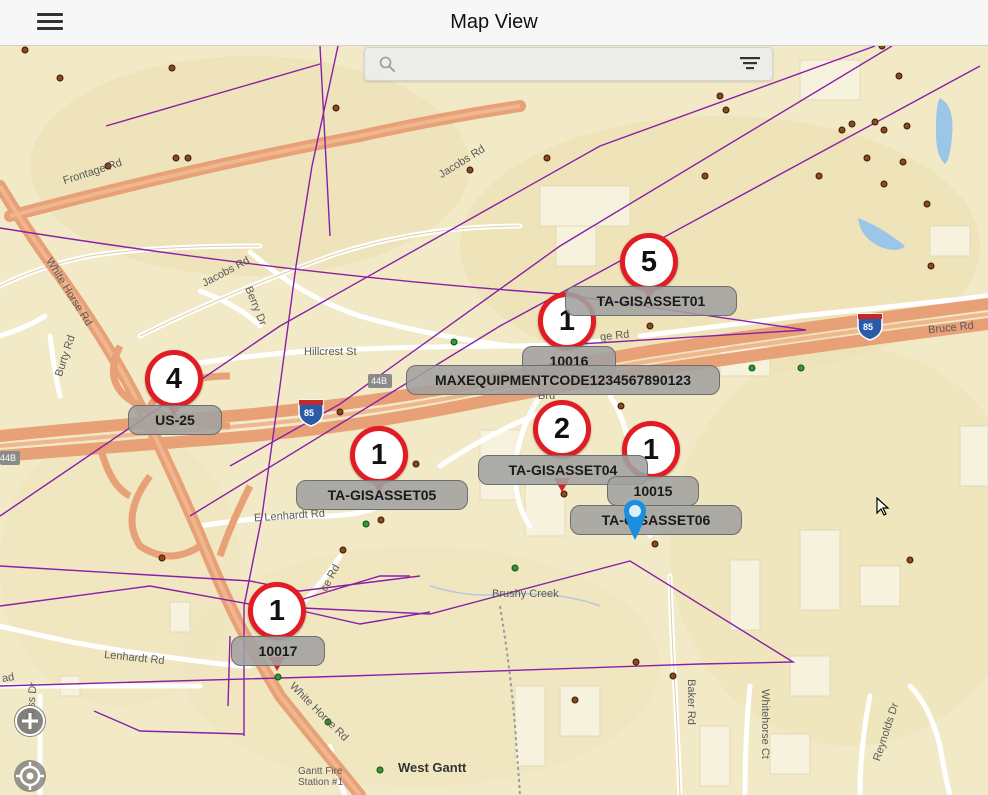 This screenshot has width=988, height=795. I want to click on asset-label-ta-gisasset05: TA-GISASSET05, so click(382, 495).